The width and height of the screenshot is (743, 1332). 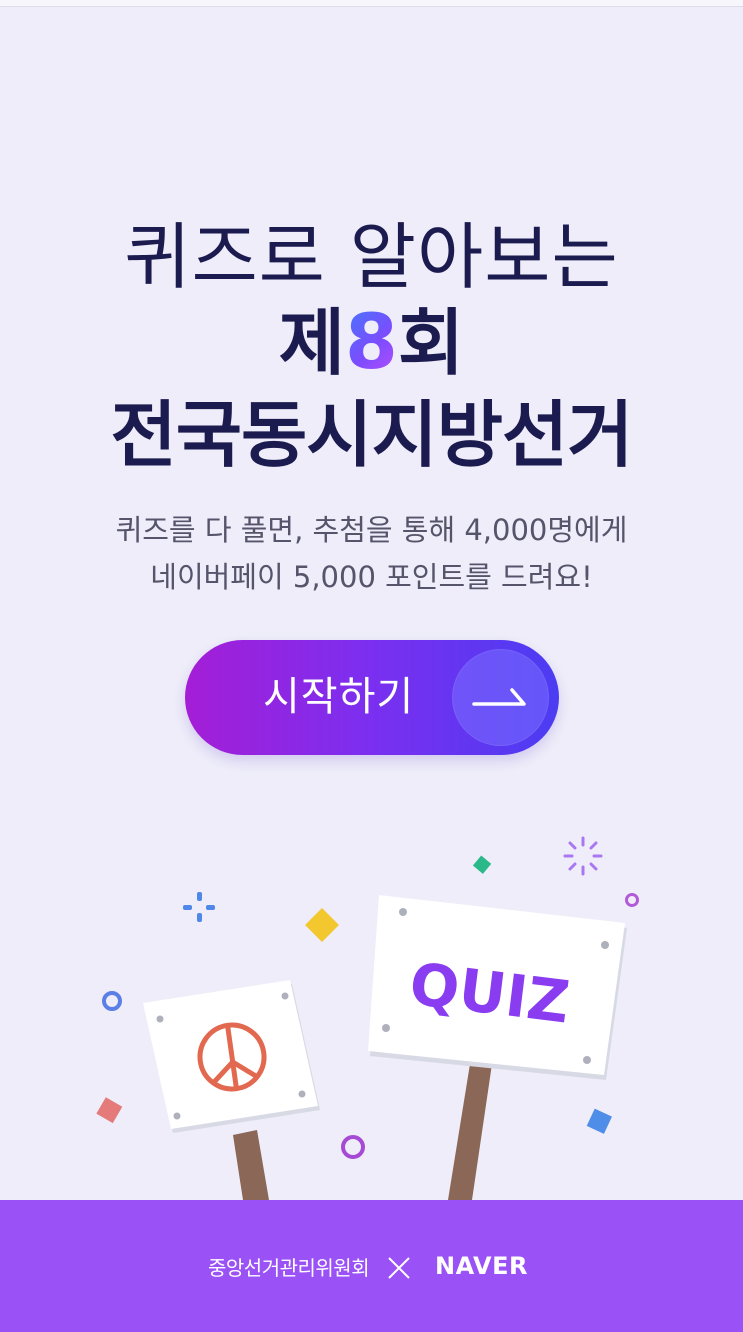 I want to click on naver-logo: NAVER, so click(x=481, y=1266).